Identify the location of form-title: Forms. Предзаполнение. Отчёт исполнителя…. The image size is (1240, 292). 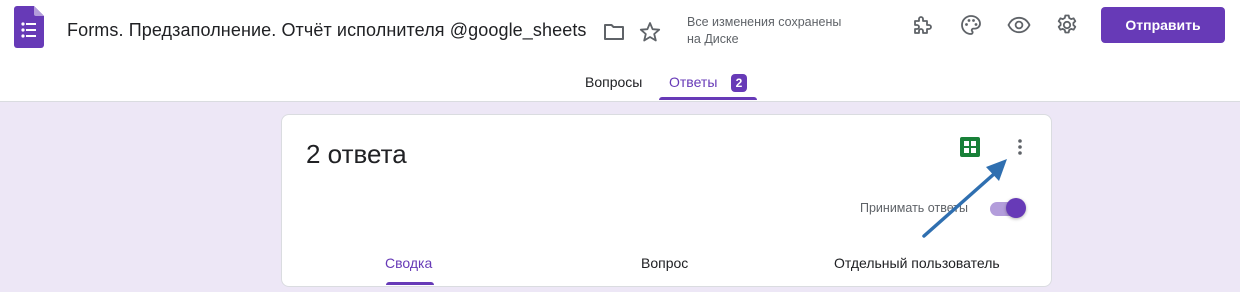
(327, 30).